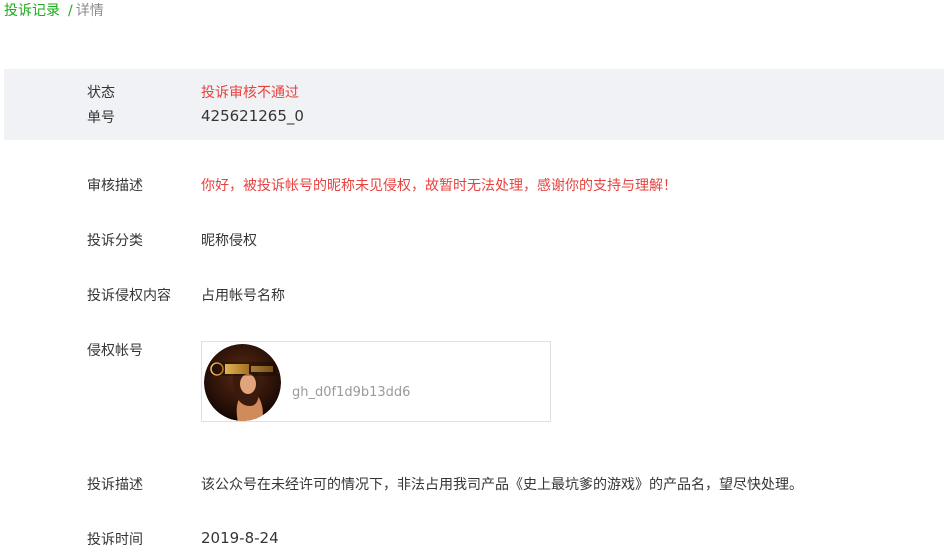 This screenshot has width=944, height=553. What do you see at coordinates (252, 116) in the screenshot?
I see `order-number-value: 425621265_0` at bounding box center [252, 116].